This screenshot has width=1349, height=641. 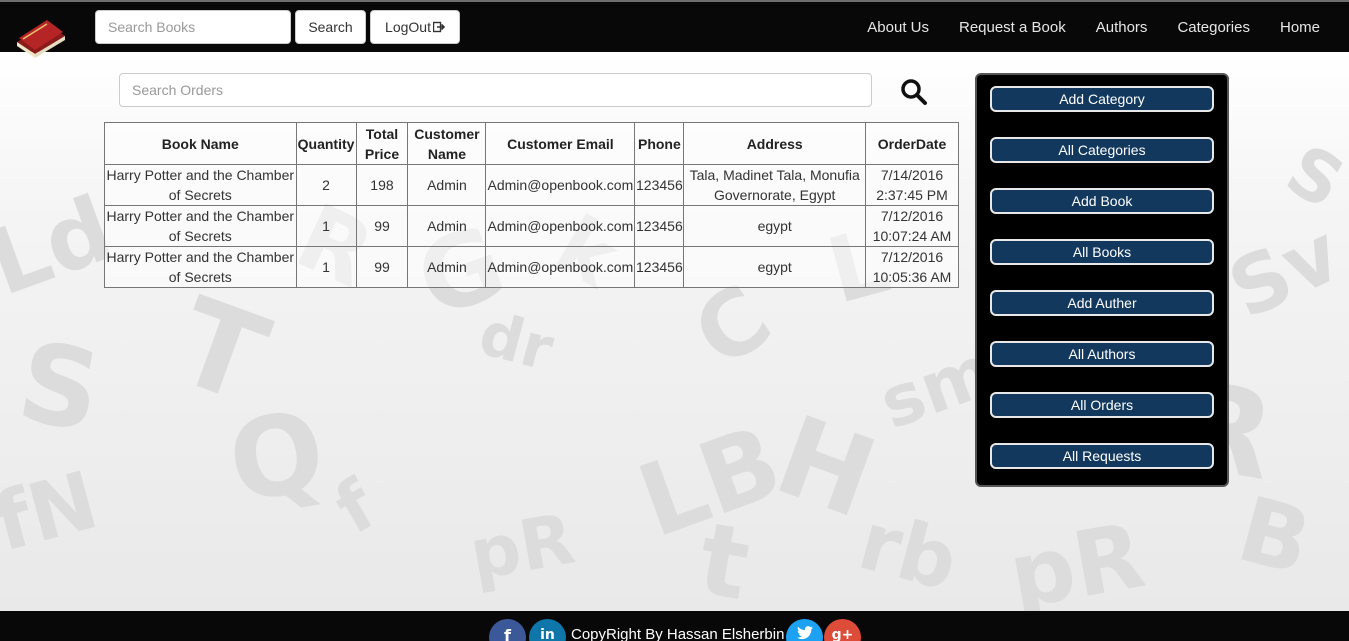 I want to click on add-author-button: Add Auther, so click(x=1102, y=303).